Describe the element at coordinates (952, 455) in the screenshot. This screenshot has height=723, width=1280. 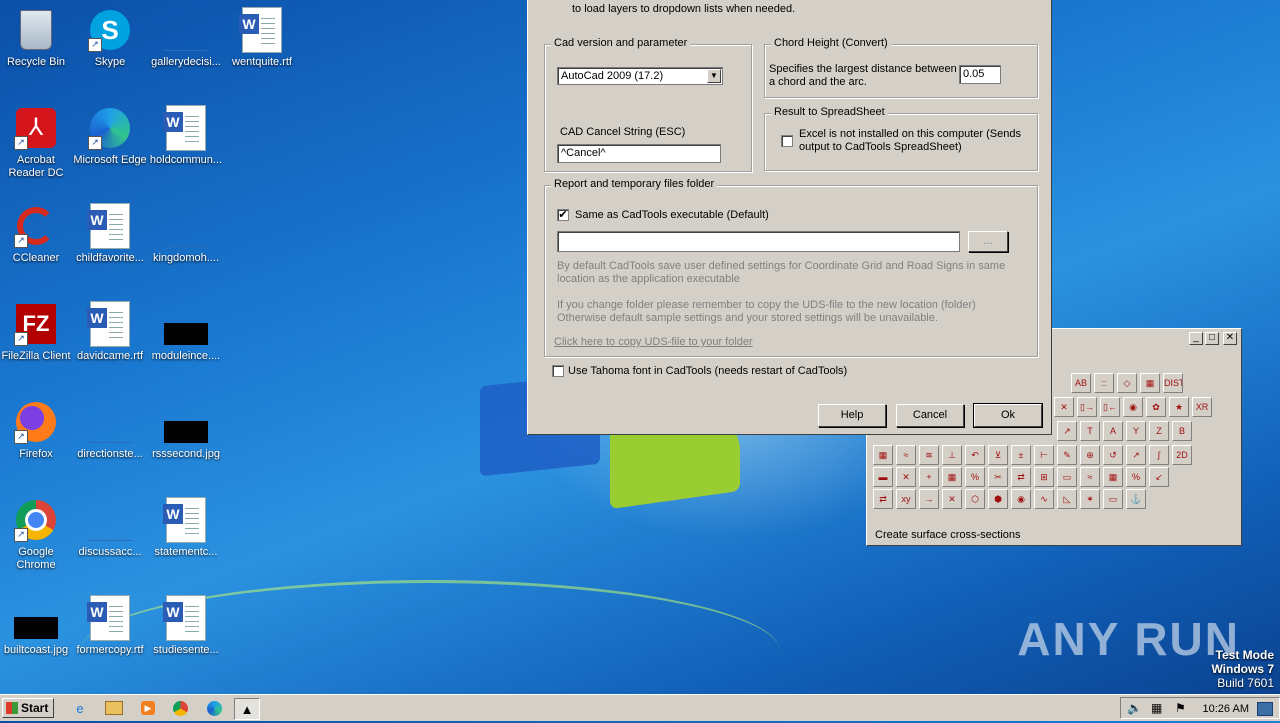
I see `tool-button-row4-4: ⊥` at that location.